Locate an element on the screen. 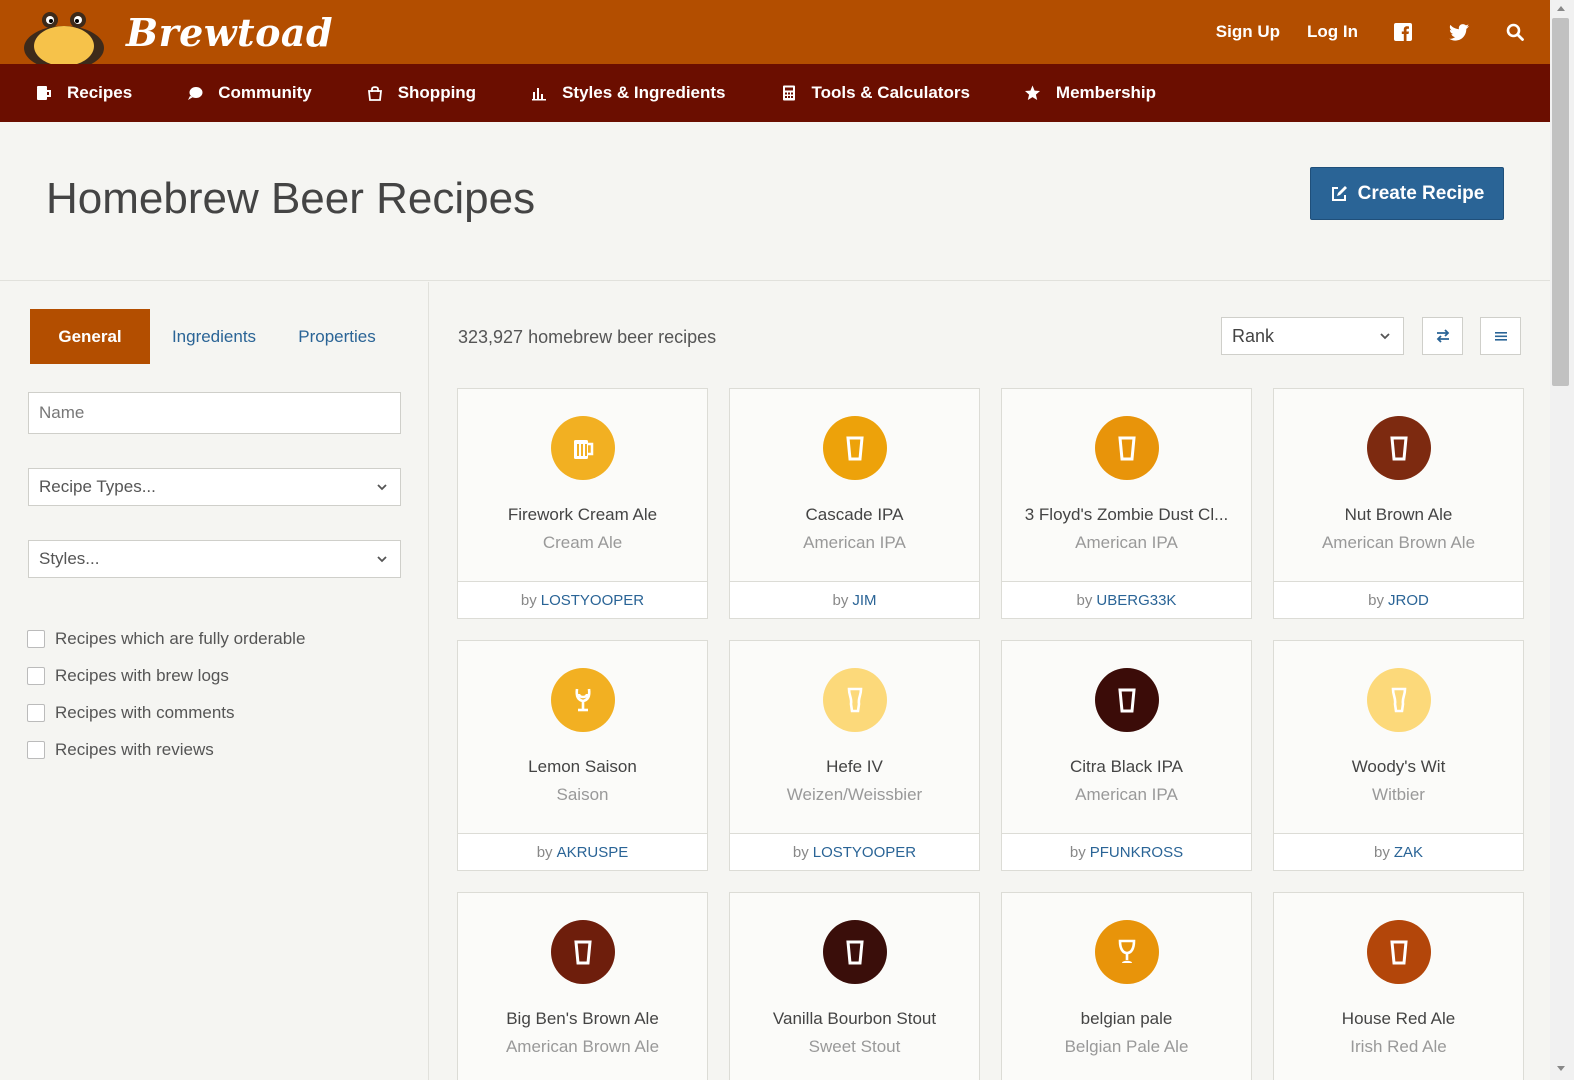  recipe-card: Firework Cream Ale Cream Ale by LOSTYOOPER is located at coordinates (582, 503).